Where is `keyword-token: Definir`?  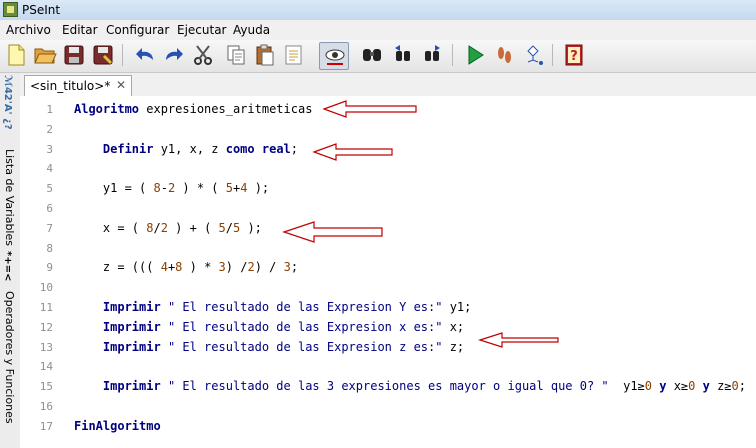
keyword-token: Definir is located at coordinates (128, 148).